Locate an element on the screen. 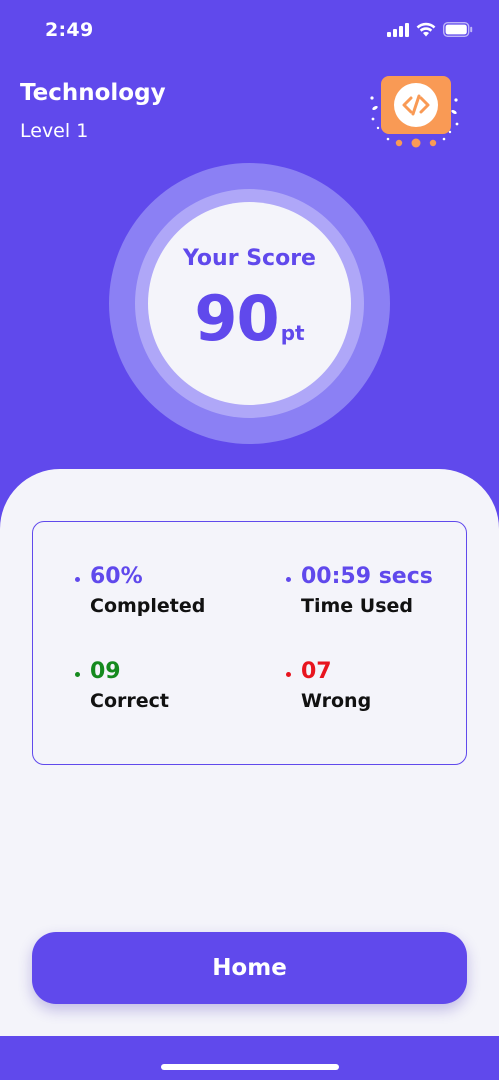  battery-icon is located at coordinates (458, 29).